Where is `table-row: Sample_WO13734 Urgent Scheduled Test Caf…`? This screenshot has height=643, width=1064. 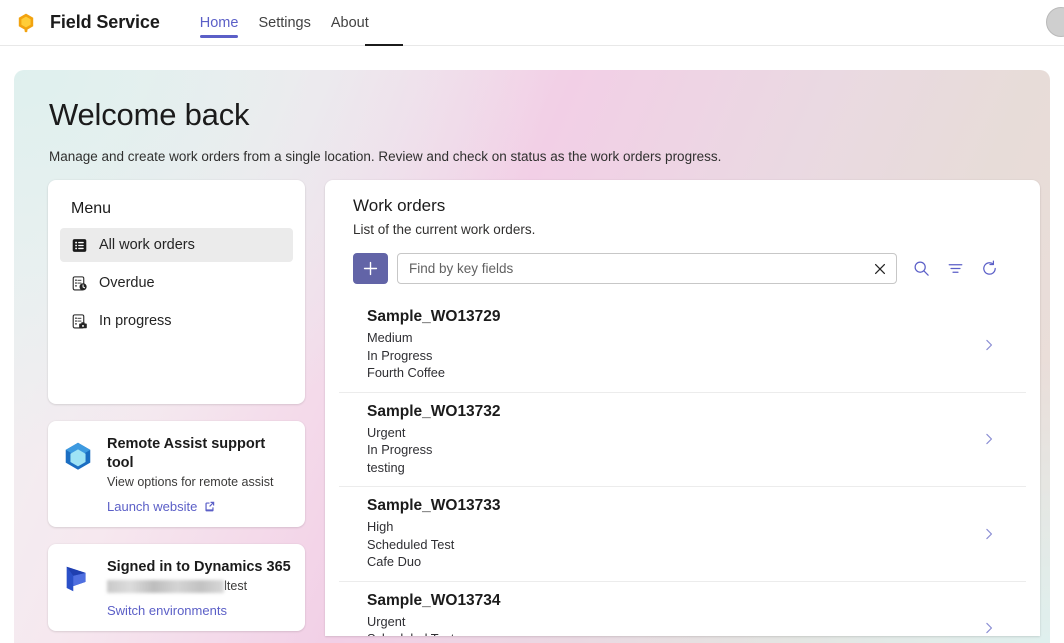
table-row: Sample_WO13734 Urgent Scheduled Test Caf… is located at coordinates (682, 609).